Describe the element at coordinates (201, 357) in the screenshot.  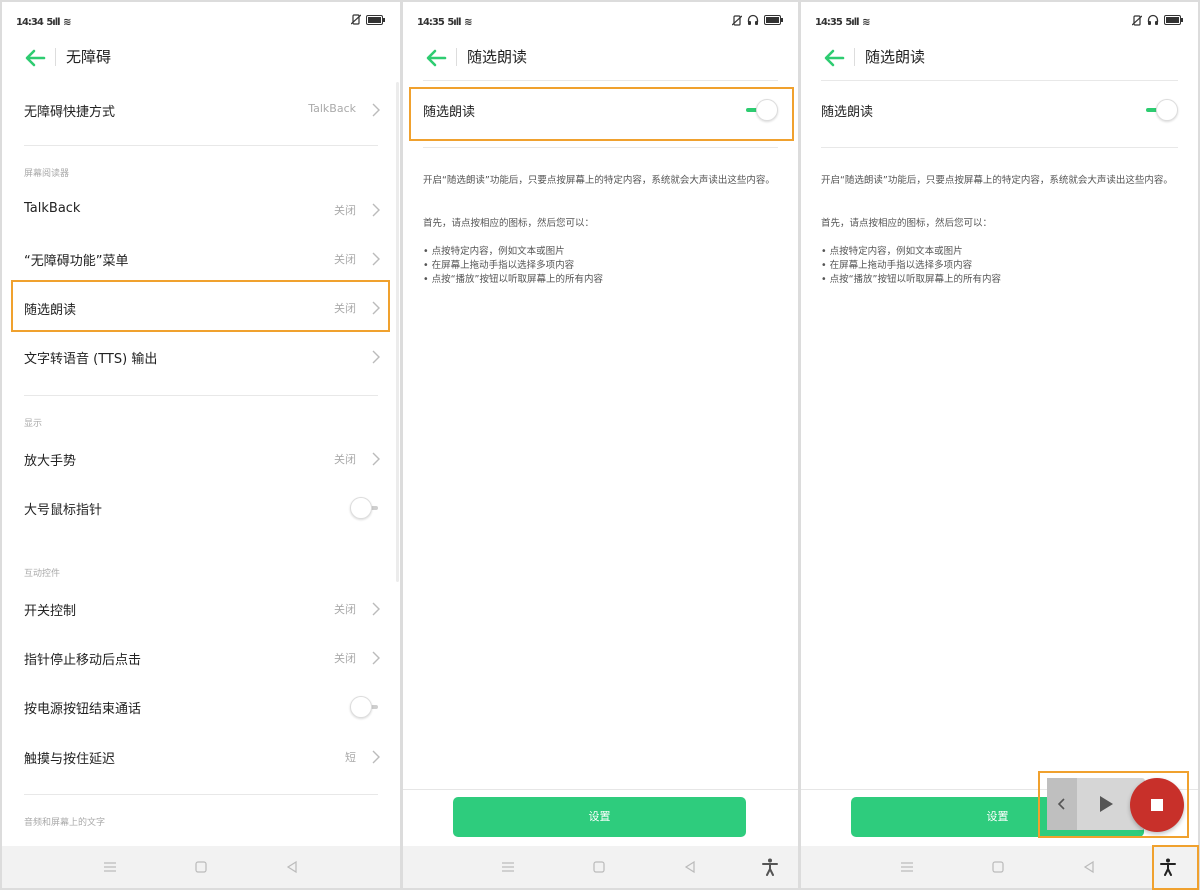
I see `row-tts-output: 文字转语音 (TTS) 输出` at that location.